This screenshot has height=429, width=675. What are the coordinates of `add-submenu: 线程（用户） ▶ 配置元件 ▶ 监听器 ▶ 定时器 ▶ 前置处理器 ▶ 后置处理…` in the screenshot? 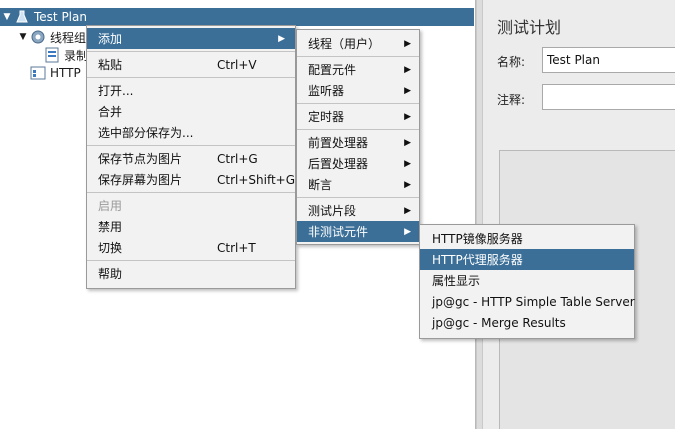 It's located at (358, 137).